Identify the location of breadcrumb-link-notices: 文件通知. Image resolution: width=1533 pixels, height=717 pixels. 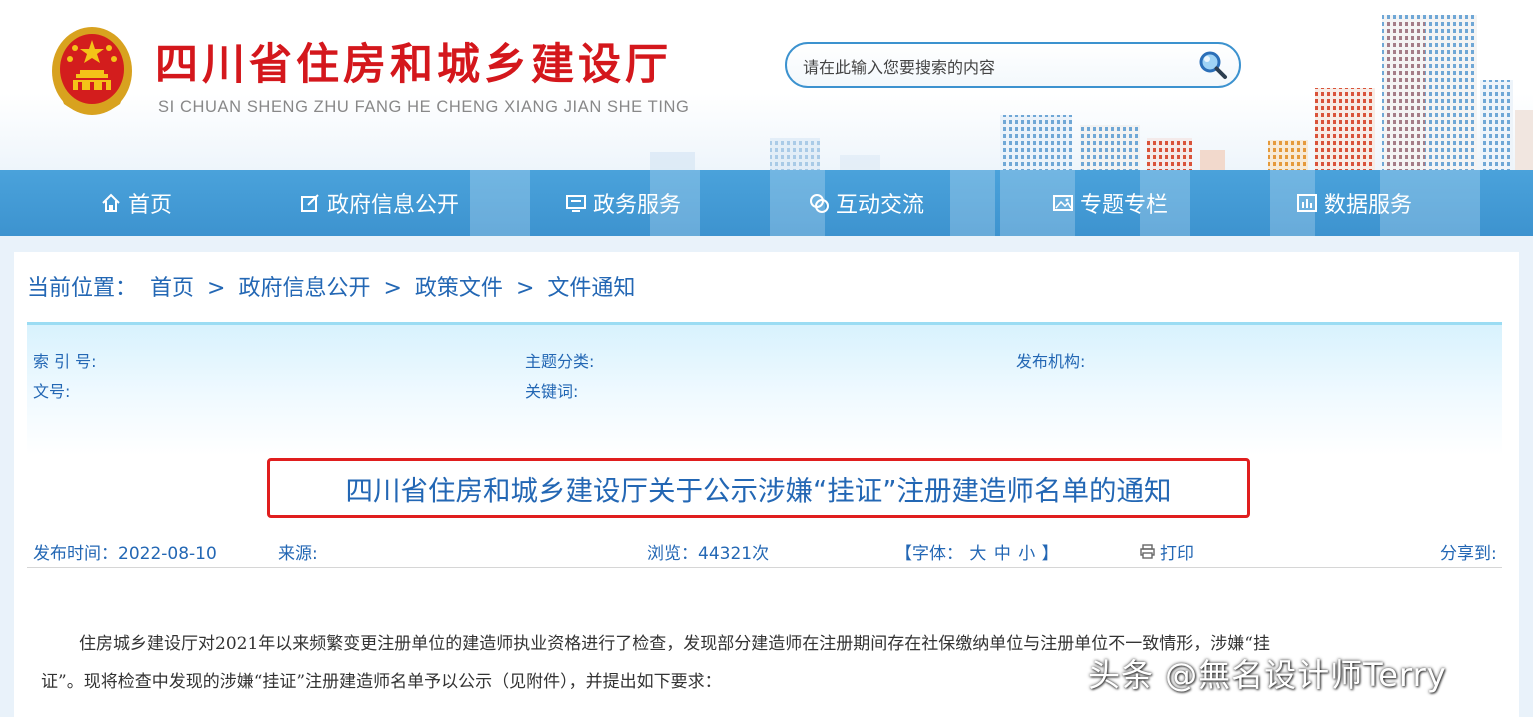
(591, 288).